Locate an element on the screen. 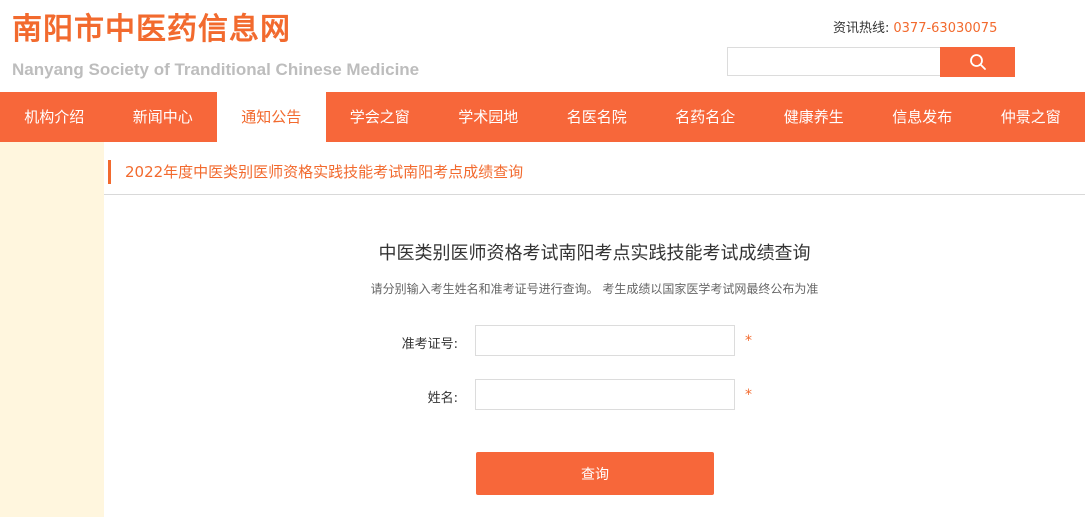 The width and height of the screenshot is (1085, 517). sidebar is located at coordinates (52, 329).